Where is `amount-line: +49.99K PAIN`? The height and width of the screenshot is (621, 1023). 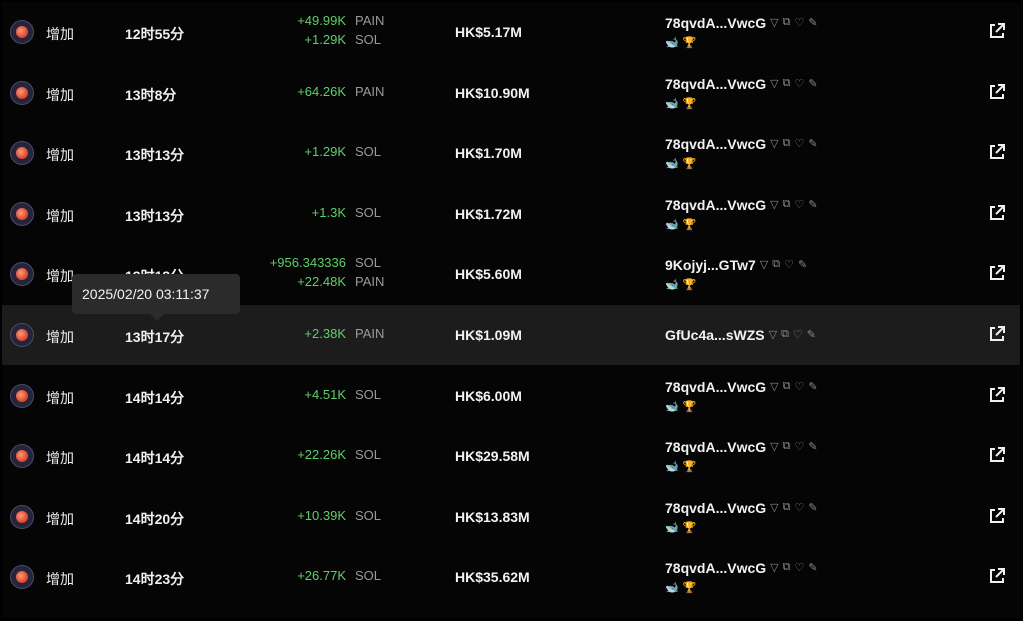
amount-line: +49.99K PAIN is located at coordinates (312, 22).